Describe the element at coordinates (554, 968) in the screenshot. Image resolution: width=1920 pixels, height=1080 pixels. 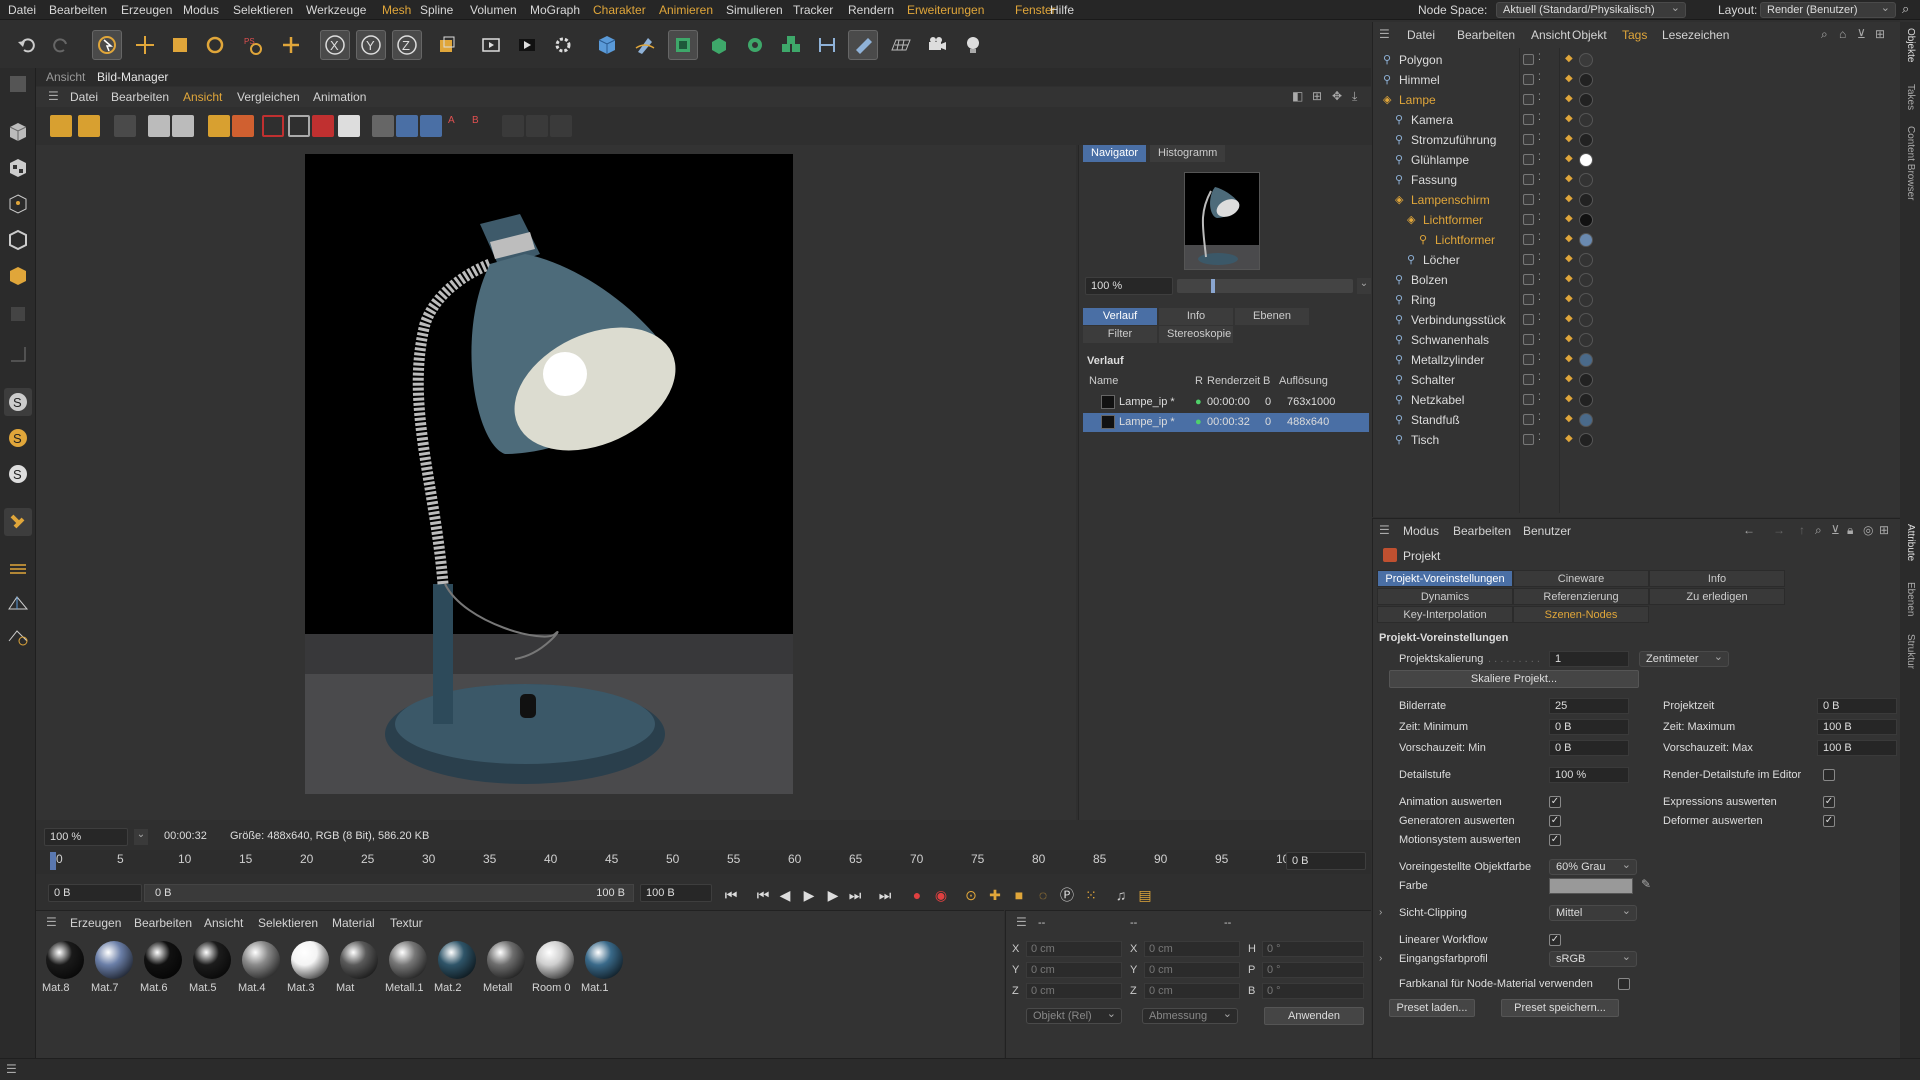
I see `material-swatch: Room 0` at that location.